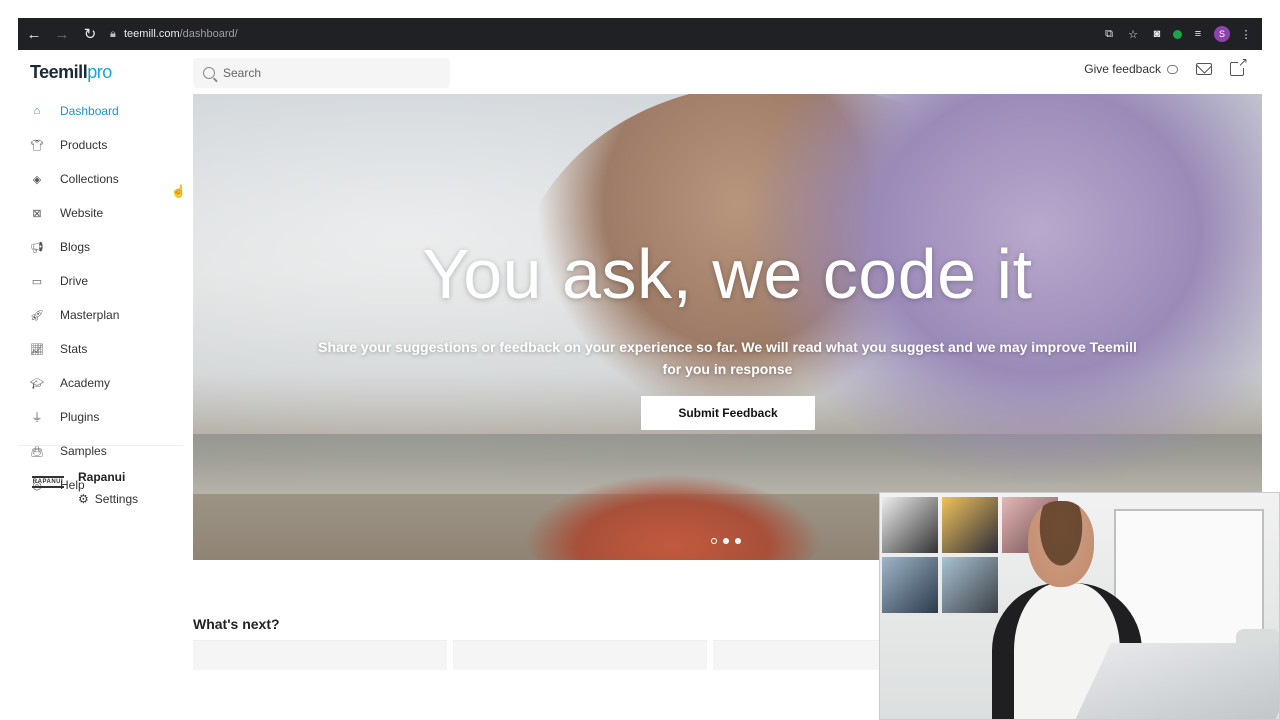 The height and width of the screenshot is (720, 1280). Describe the element at coordinates (116, 499) in the screenshot. I see `settings-label: Settings` at that location.